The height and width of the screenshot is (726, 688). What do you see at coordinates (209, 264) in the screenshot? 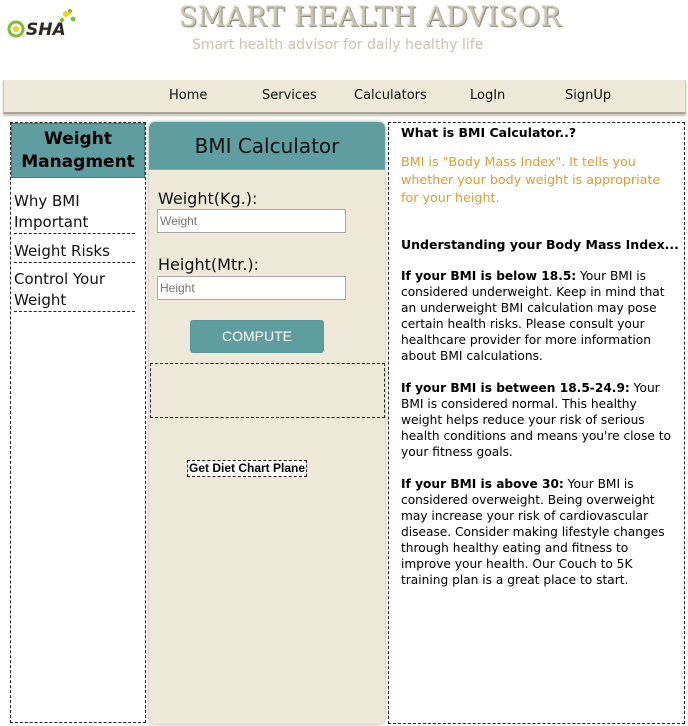
I see `height-label: Height(Mtr.):` at bounding box center [209, 264].